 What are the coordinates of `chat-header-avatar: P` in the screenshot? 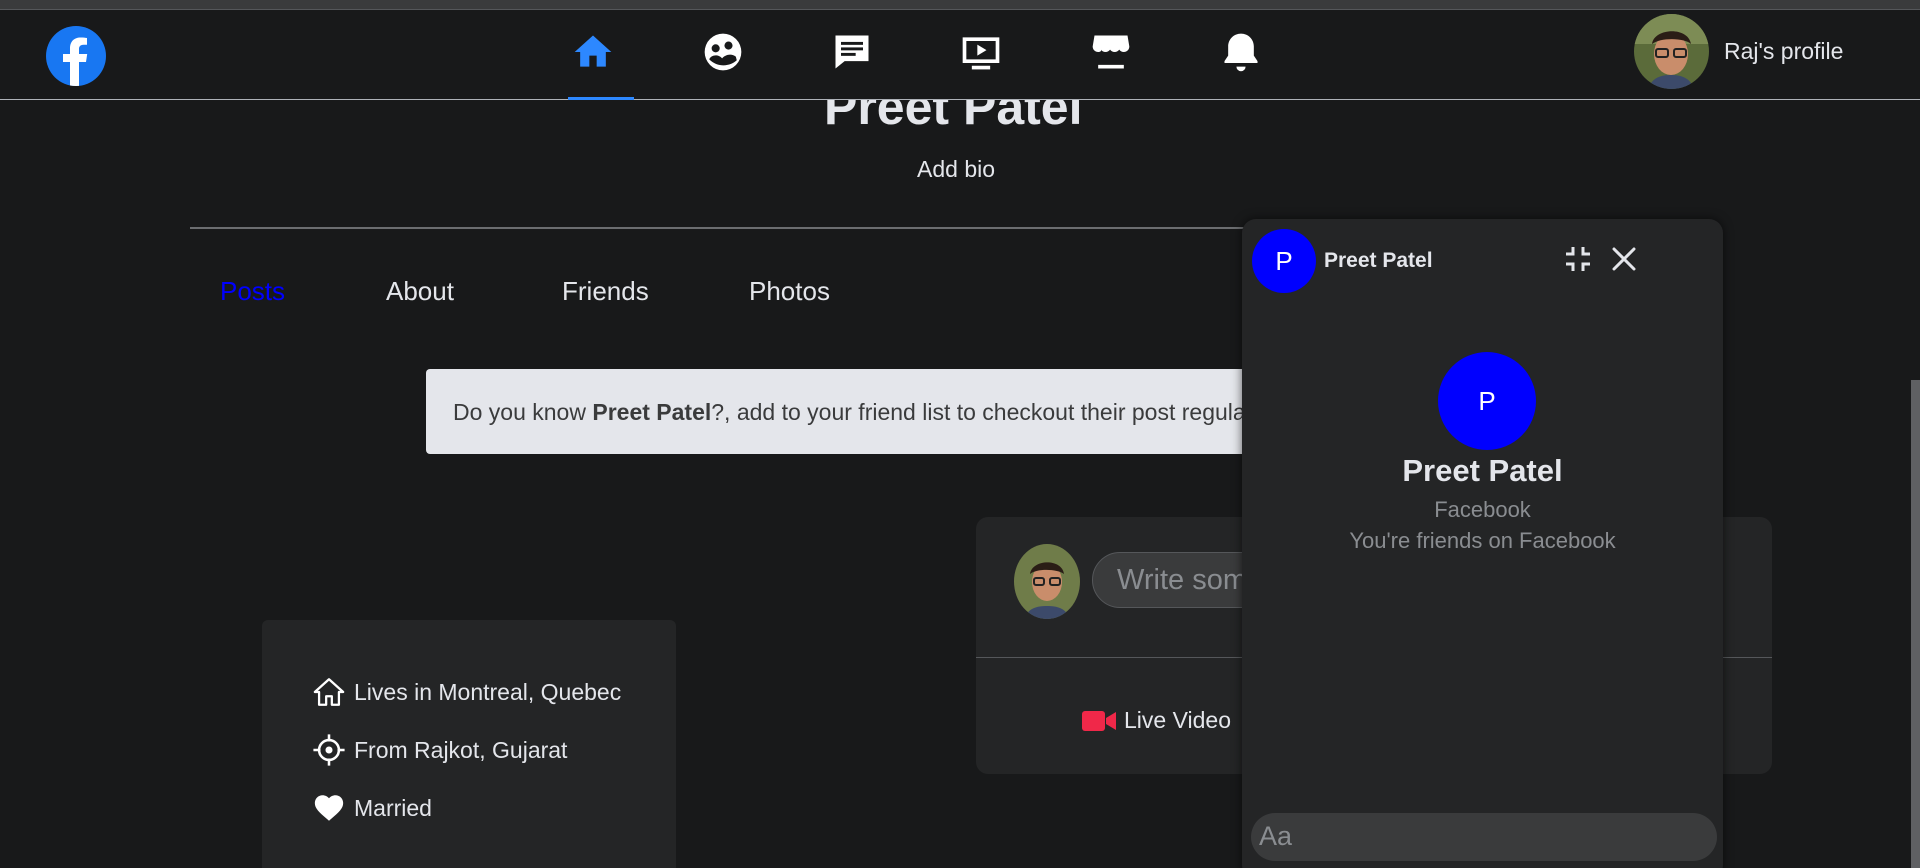 It's located at (1284, 261).